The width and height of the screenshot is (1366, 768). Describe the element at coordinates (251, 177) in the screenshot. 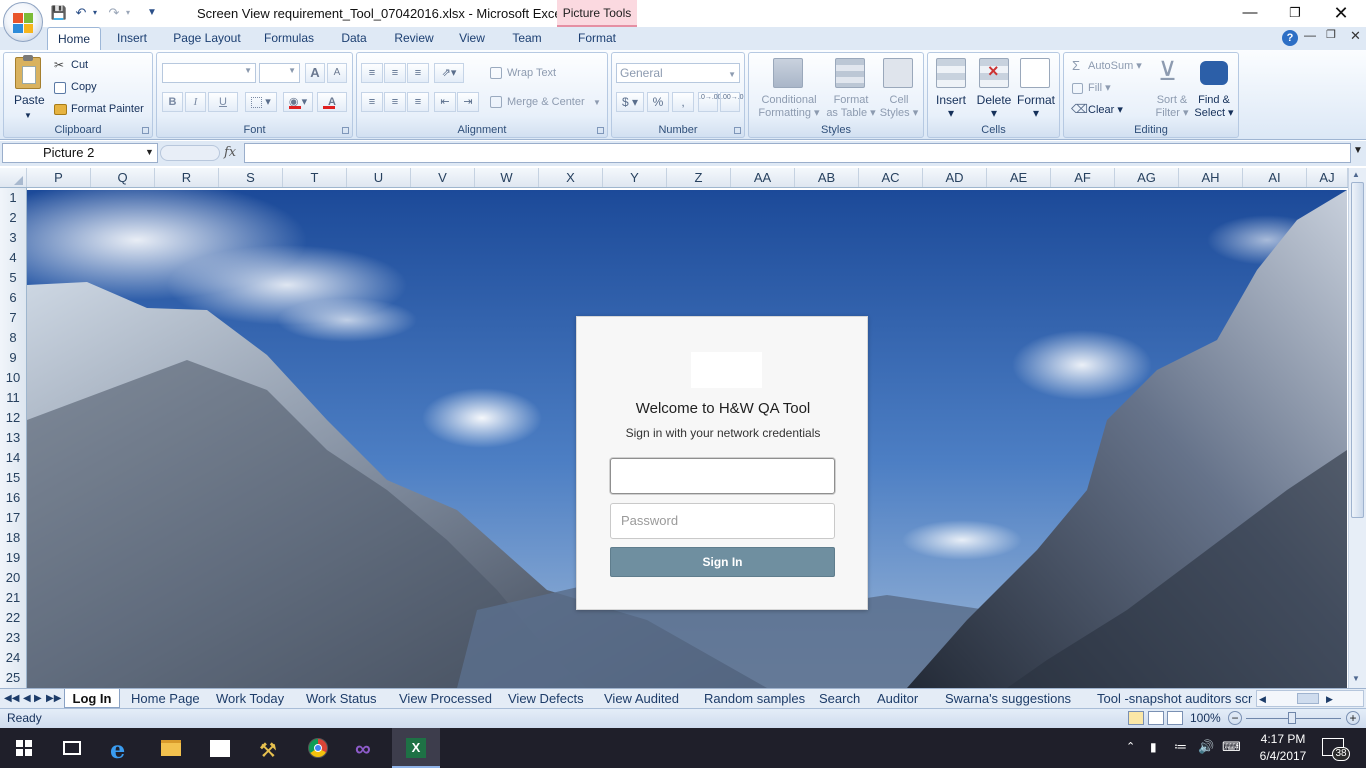

I see `column-header-s: S` at that location.